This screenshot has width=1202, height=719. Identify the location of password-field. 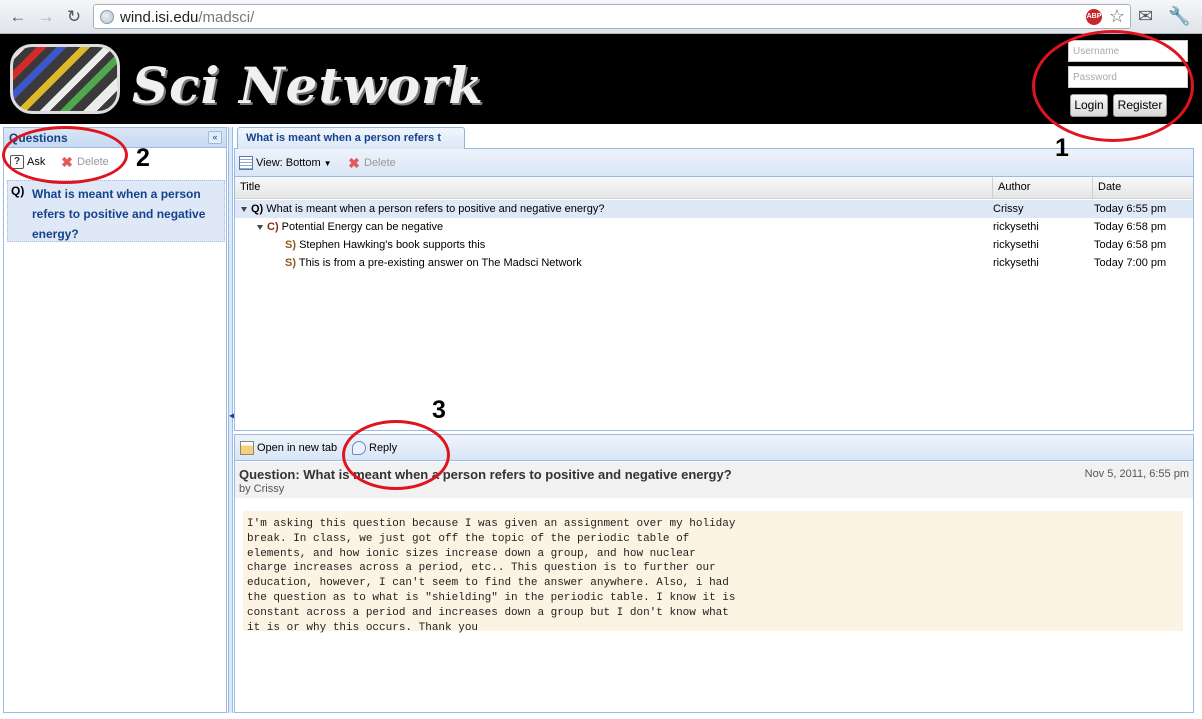
(1128, 77).